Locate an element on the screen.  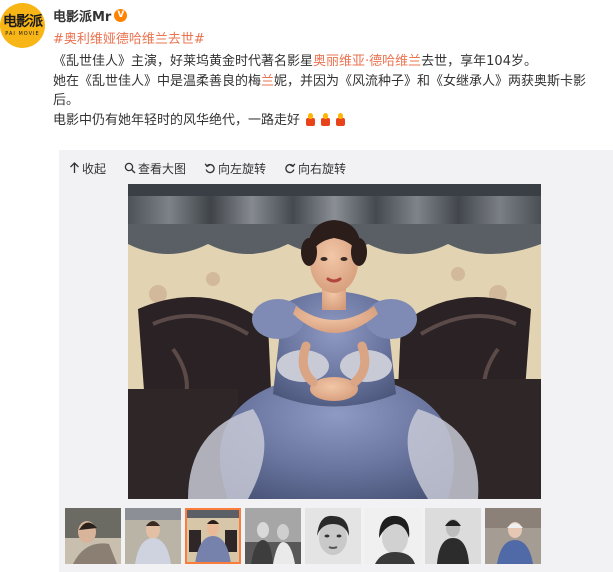
post-line-1-post: 去世，享年104岁。 is located at coordinates (479, 61).